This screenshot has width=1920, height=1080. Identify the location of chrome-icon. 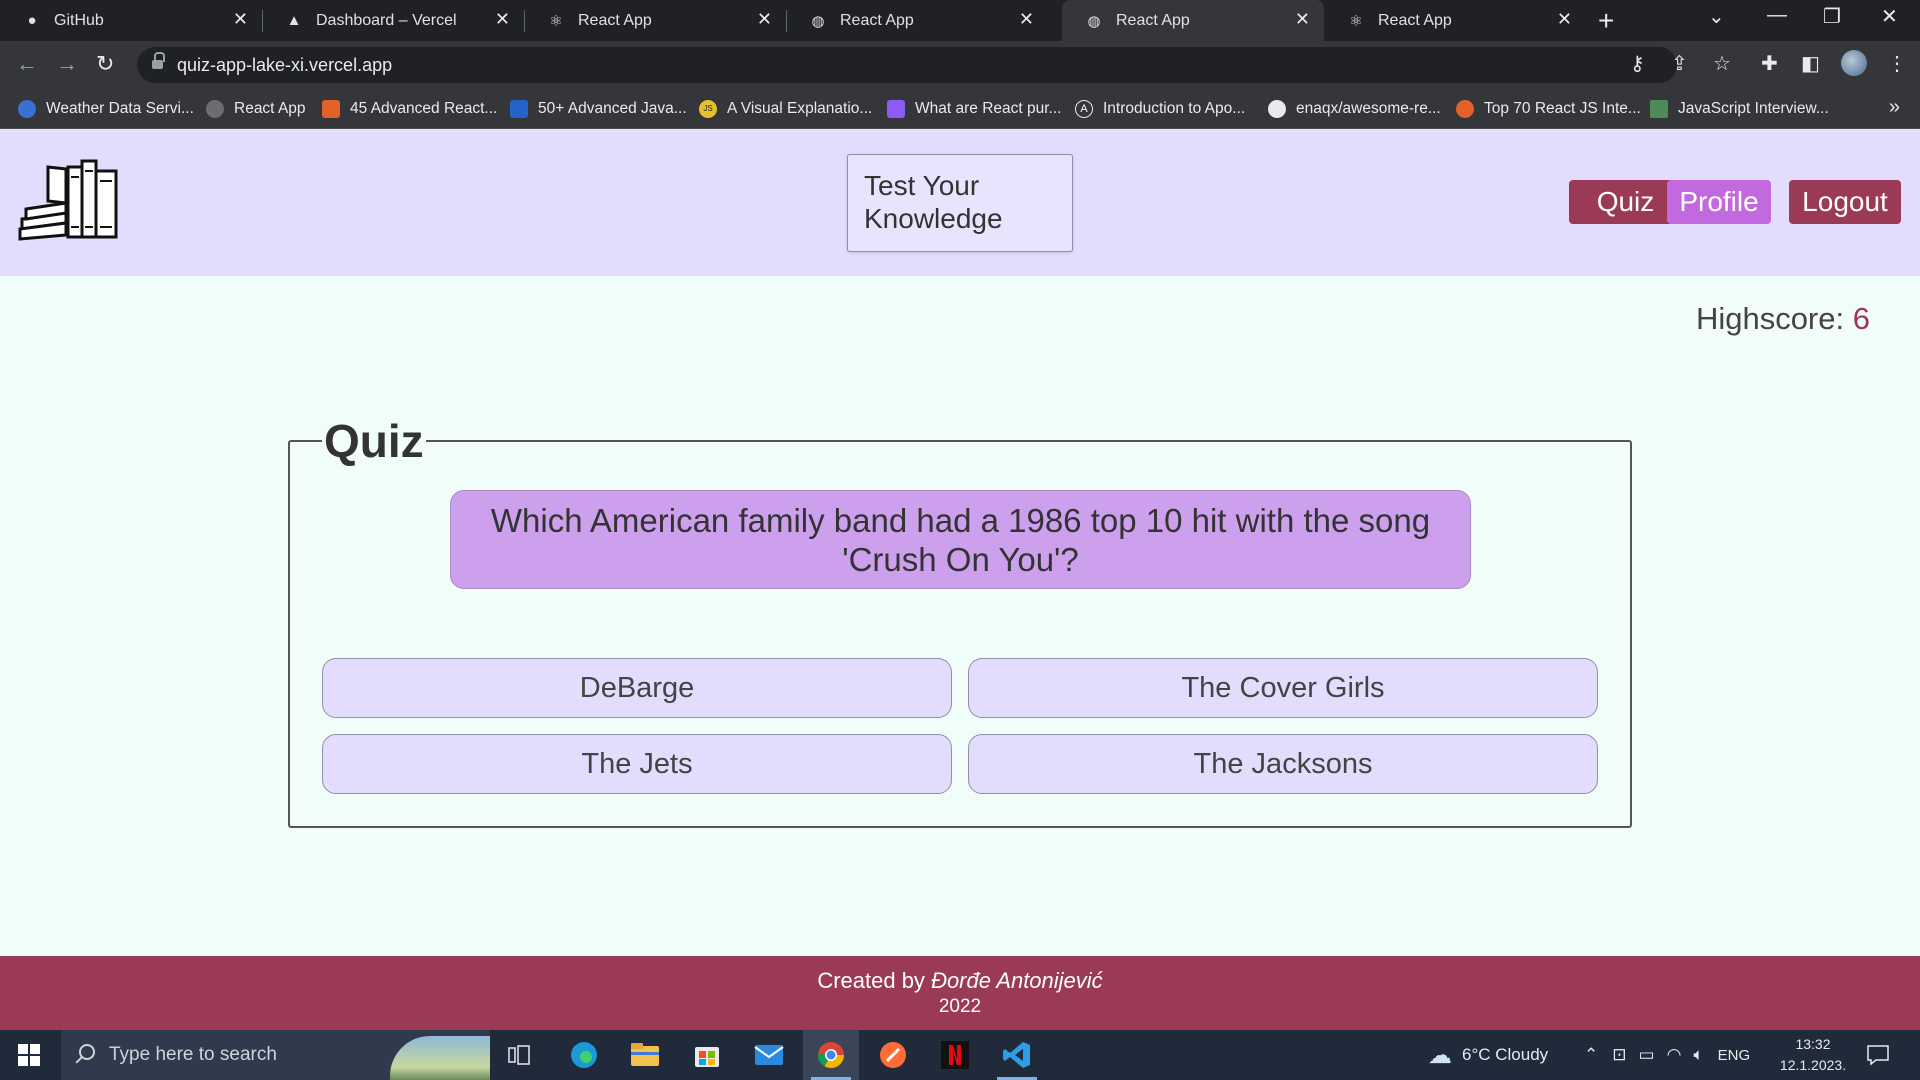
(831, 1055).